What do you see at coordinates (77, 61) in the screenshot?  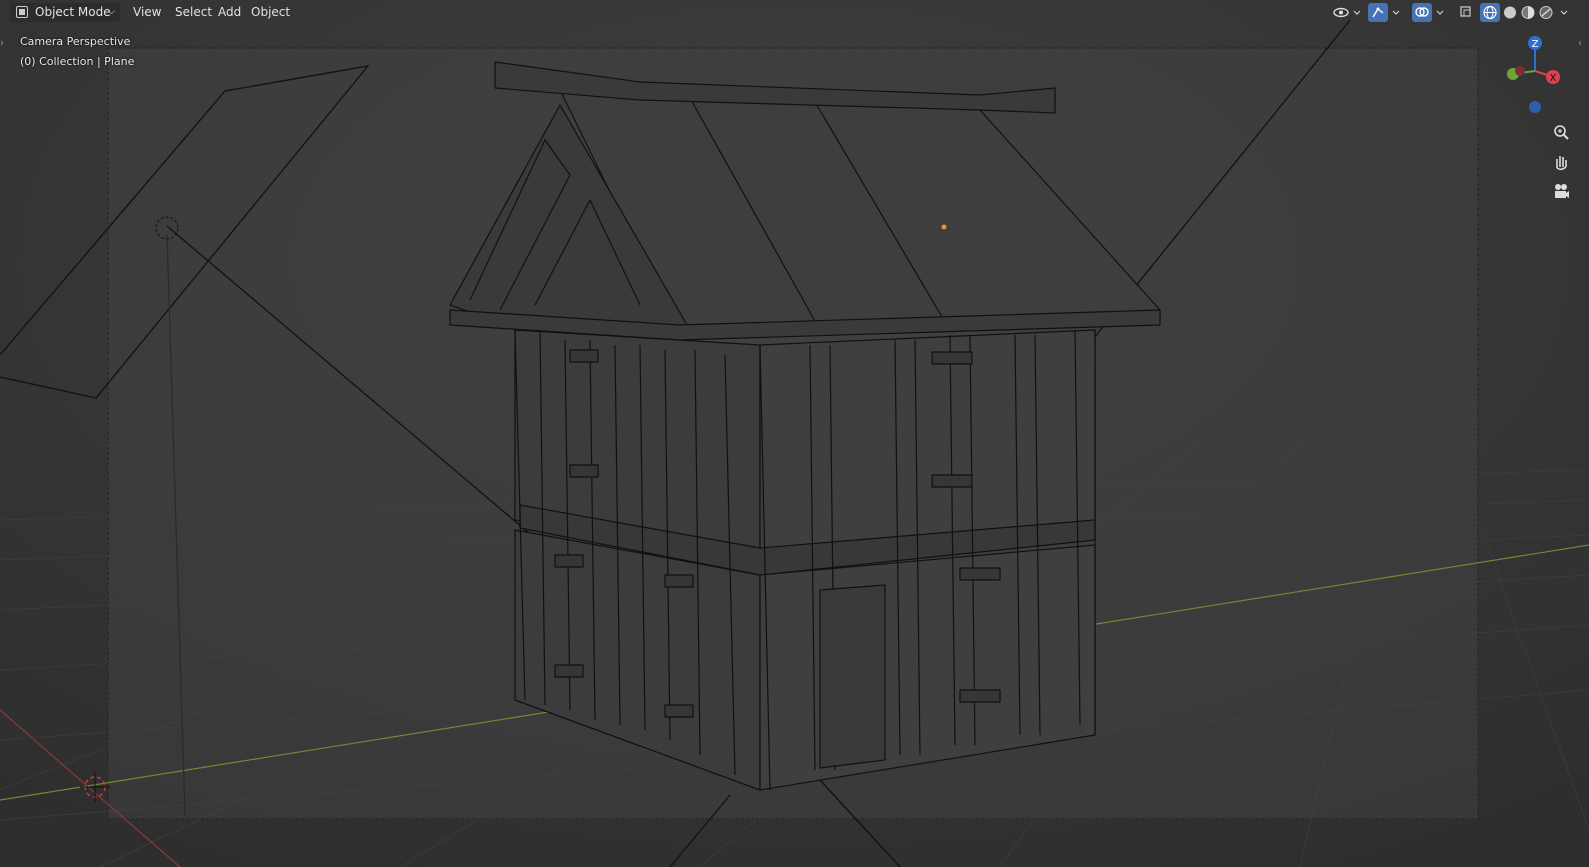 I see `collection-label: (0) Collection | Plane` at bounding box center [77, 61].